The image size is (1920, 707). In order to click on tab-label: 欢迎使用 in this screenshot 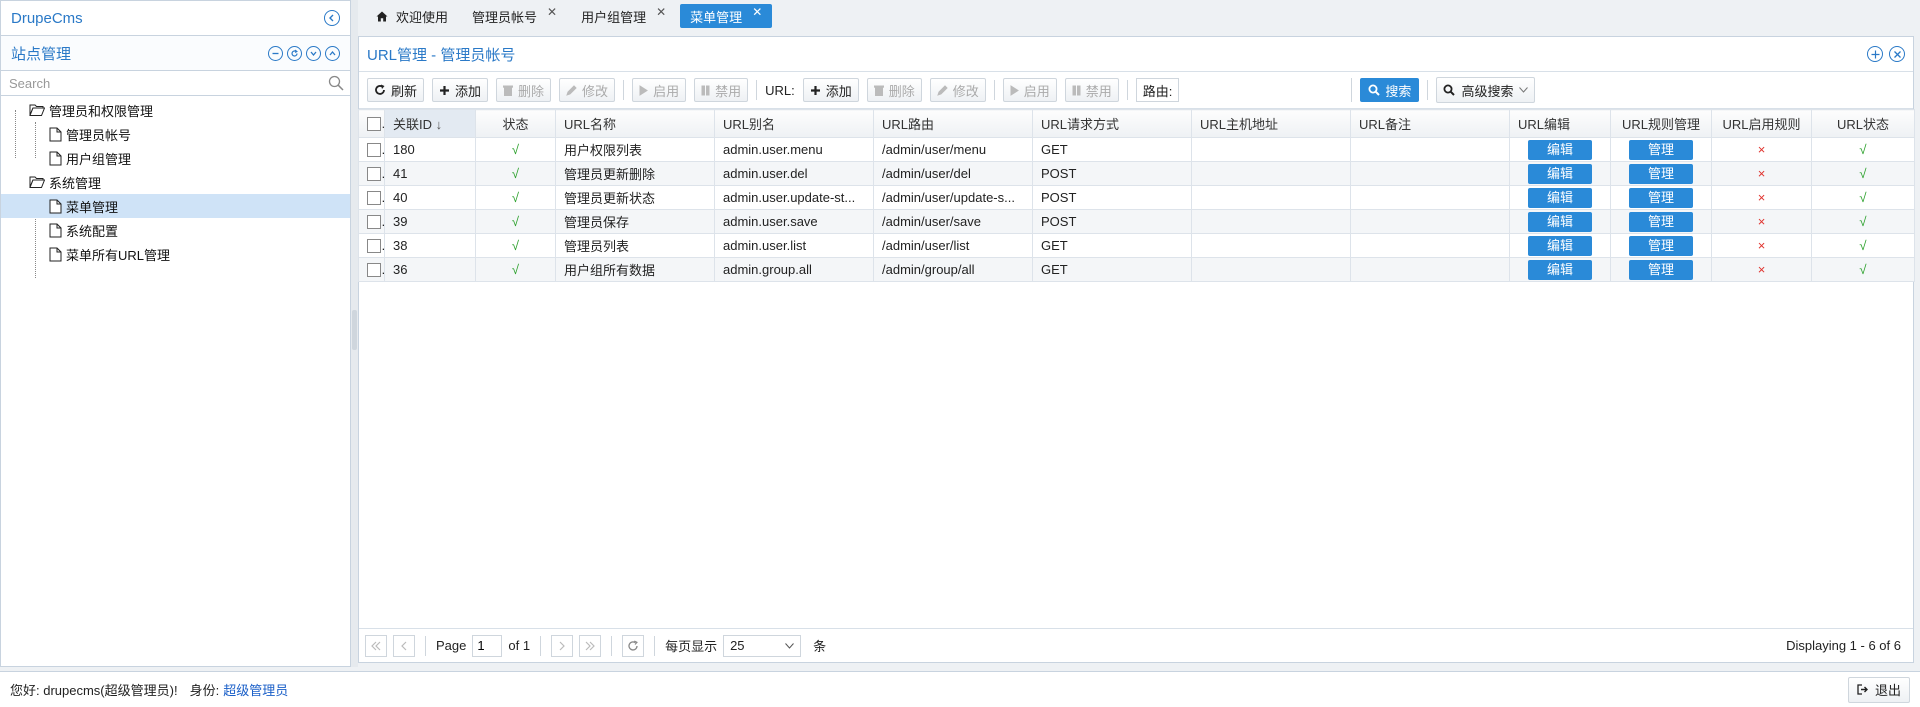, I will do `click(422, 17)`.